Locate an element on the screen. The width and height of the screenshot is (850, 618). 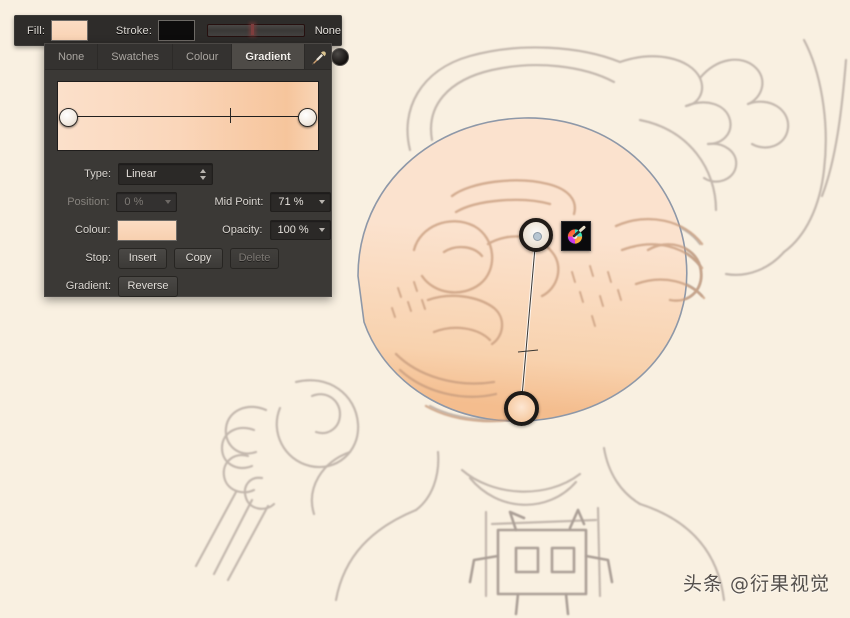
colour-wheel-icon is located at coordinates (576, 235).